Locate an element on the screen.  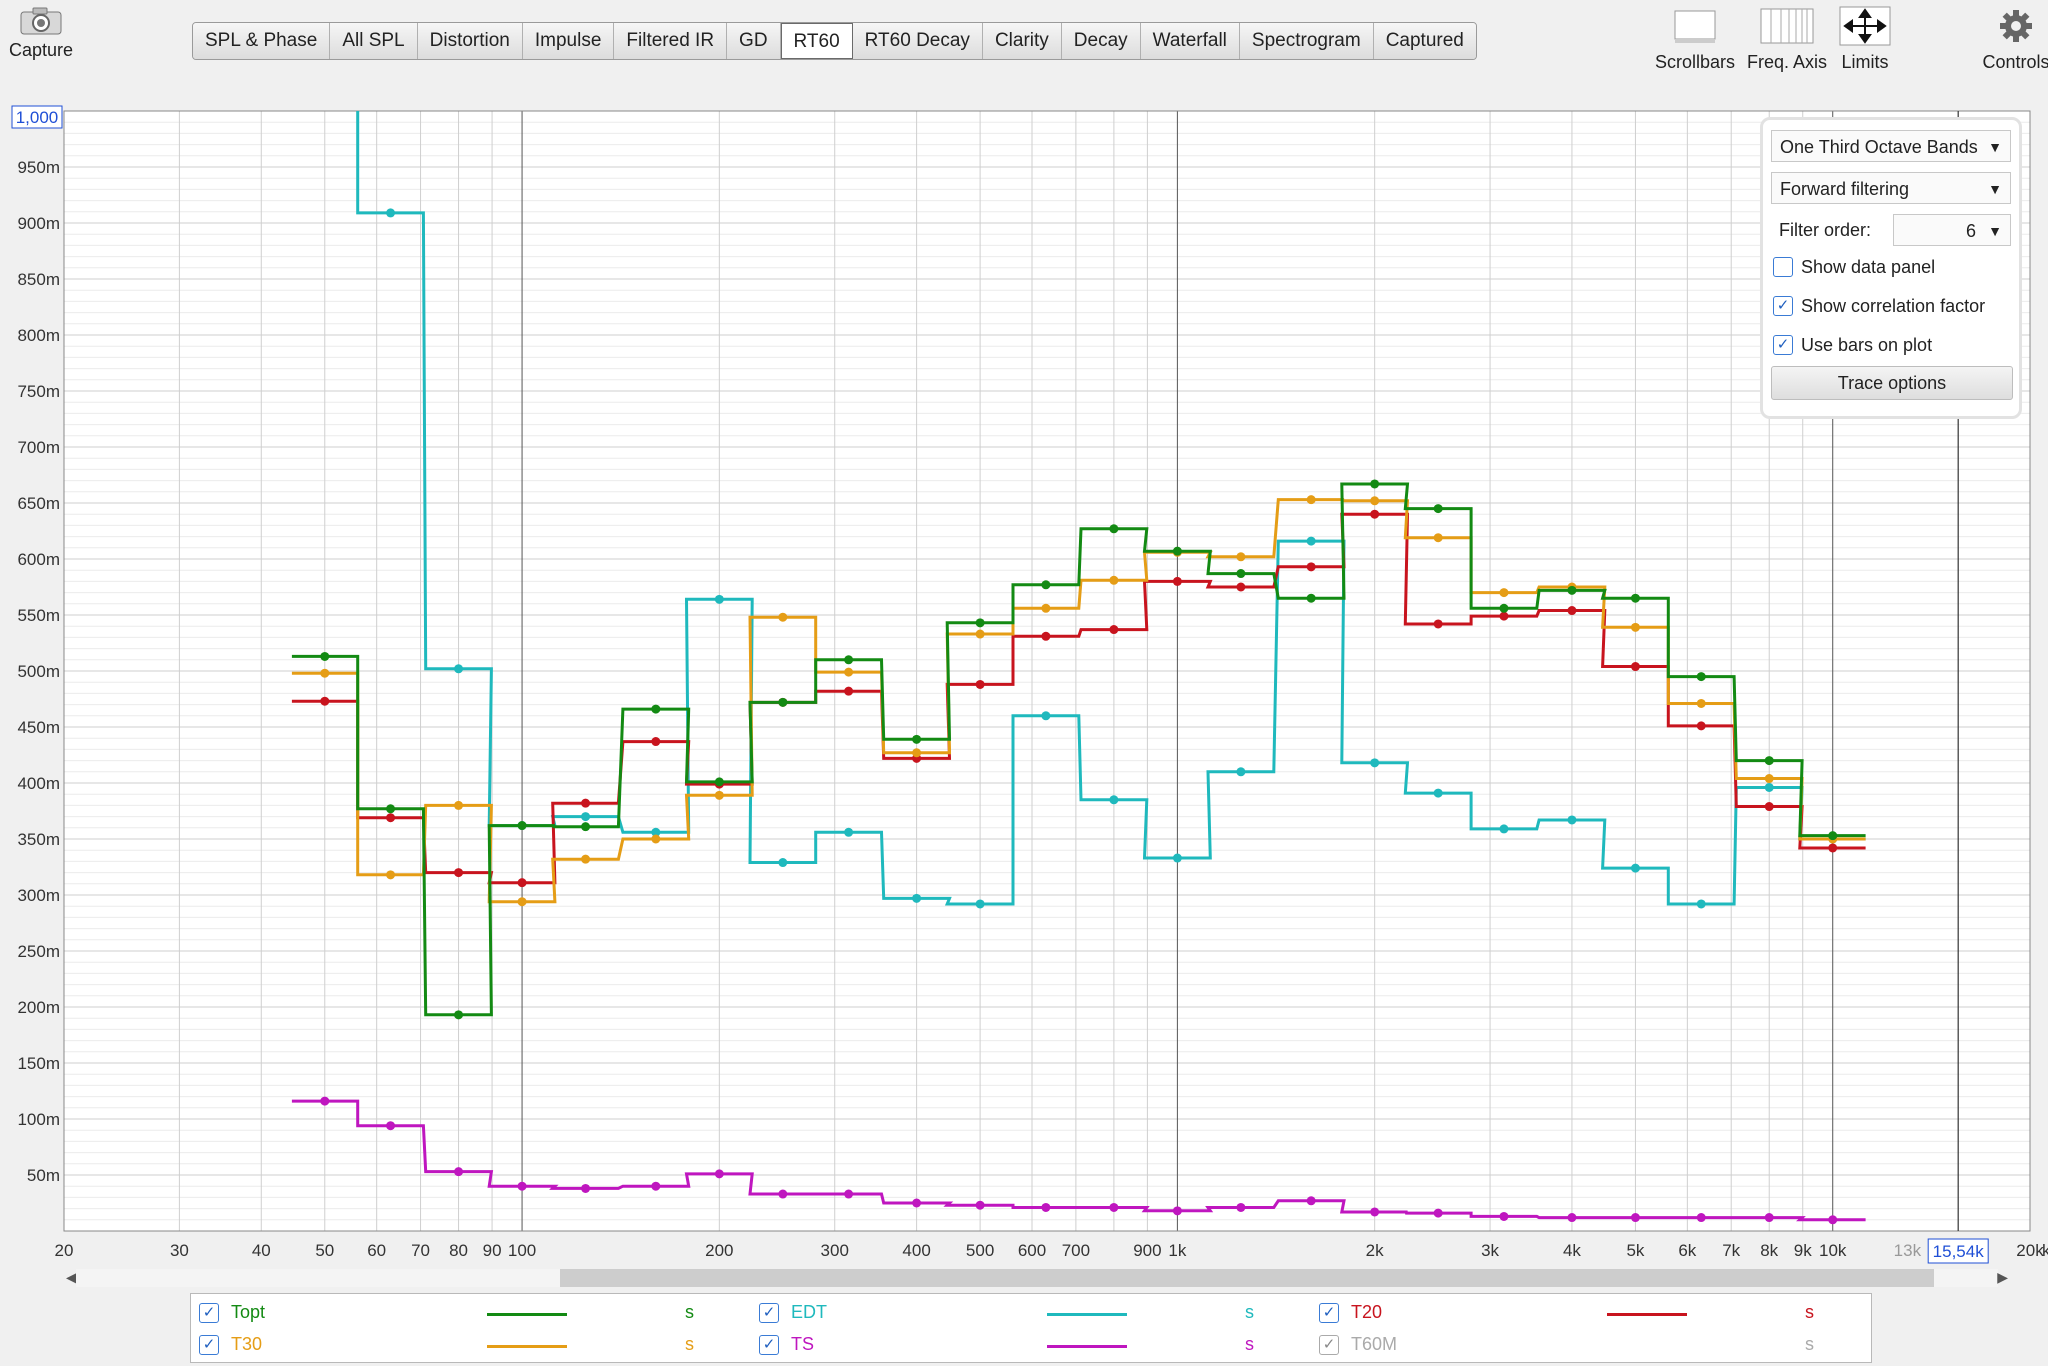
show-correlation-checkbox: ✓ Show correlation factor is located at coordinates (1879, 306).